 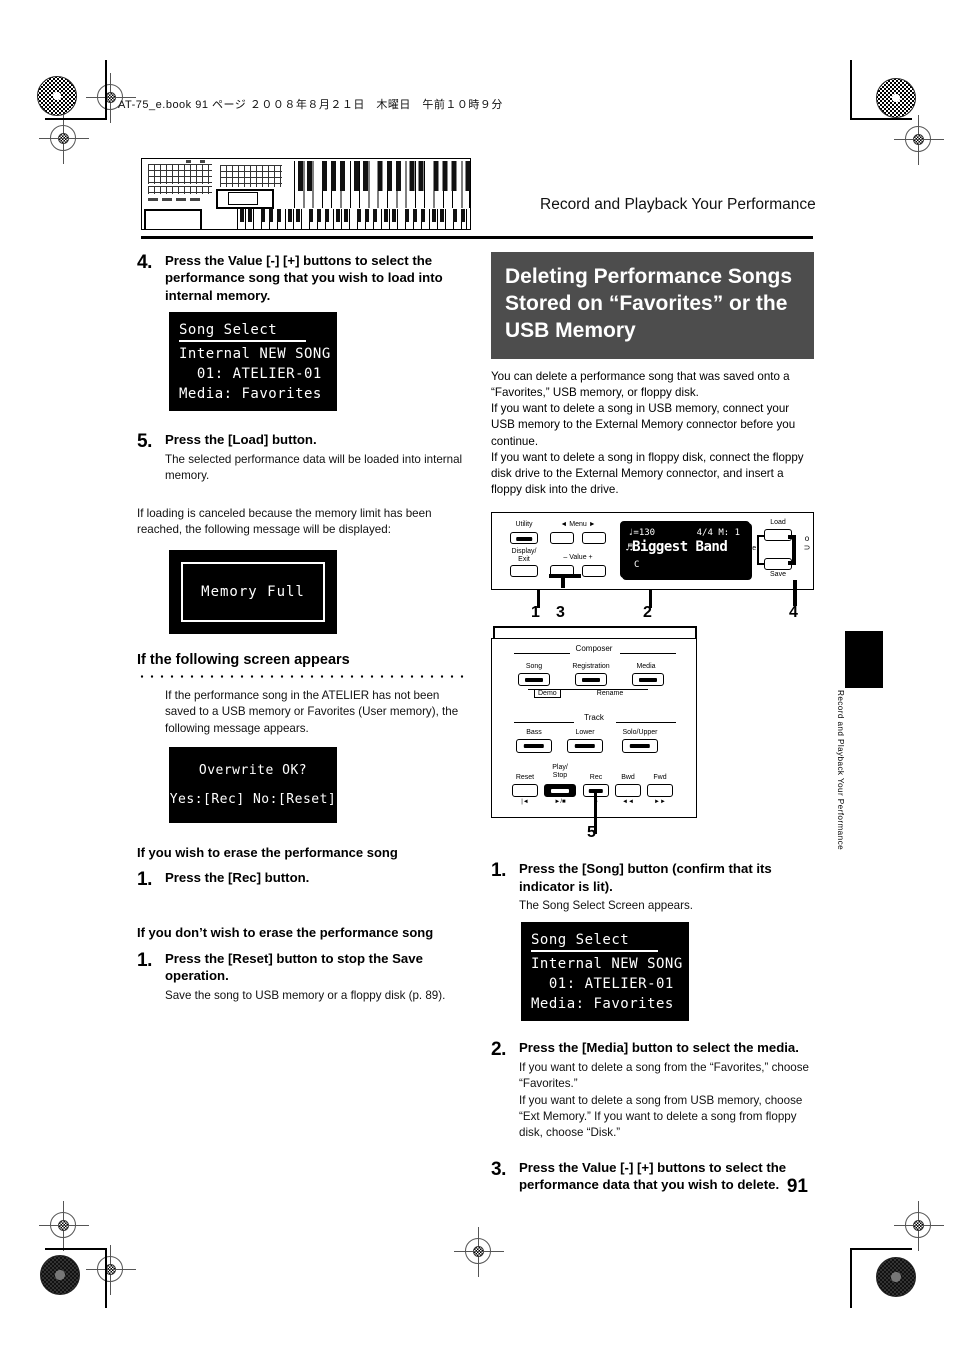 What do you see at coordinates (243, 198) in the screenshot?
I see `keyboard-lcd` at bounding box center [243, 198].